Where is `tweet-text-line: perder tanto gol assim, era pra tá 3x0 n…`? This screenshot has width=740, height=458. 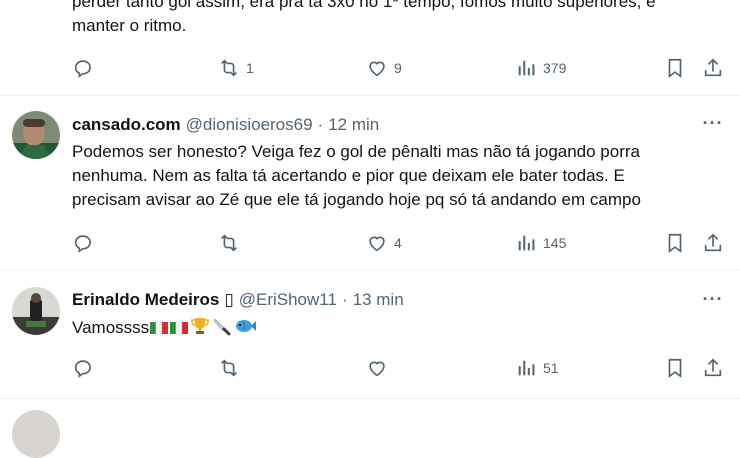 tweet-text-line: perder tanto gol assim, era pra tá 3x0 n… is located at coordinates (364, 5).